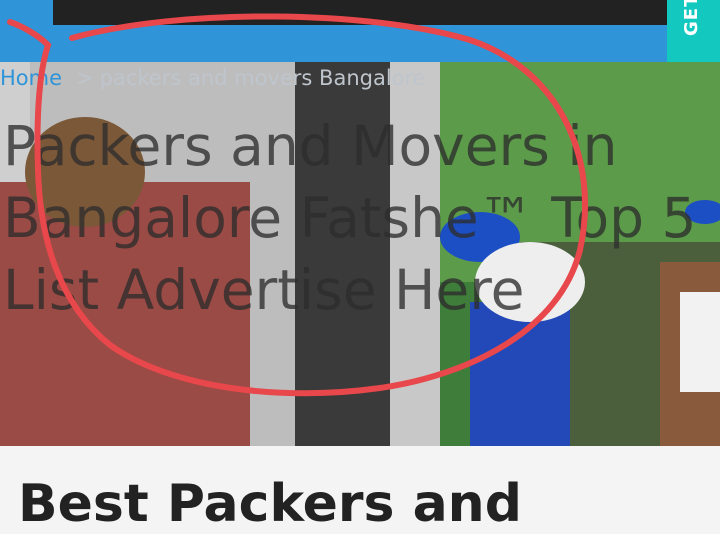 The image size is (720, 534). Describe the element at coordinates (262, 78) in the screenshot. I see `breadcrumb-current: packers and movers Bangalore` at that location.